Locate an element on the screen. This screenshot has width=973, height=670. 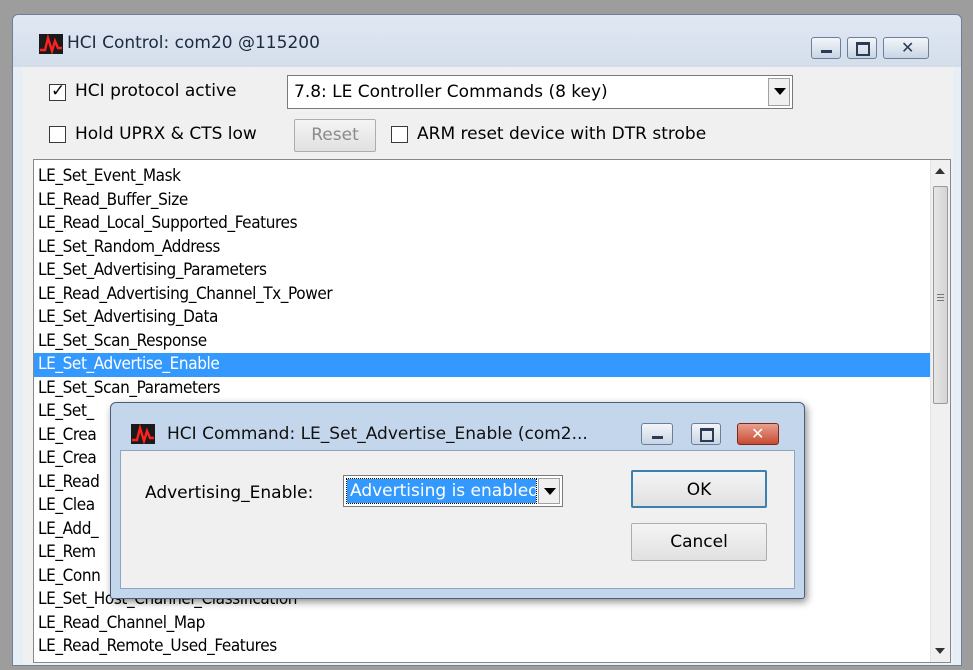
command-group-select: 7.8: LE Controller Commands (8 key) is located at coordinates (540, 92).